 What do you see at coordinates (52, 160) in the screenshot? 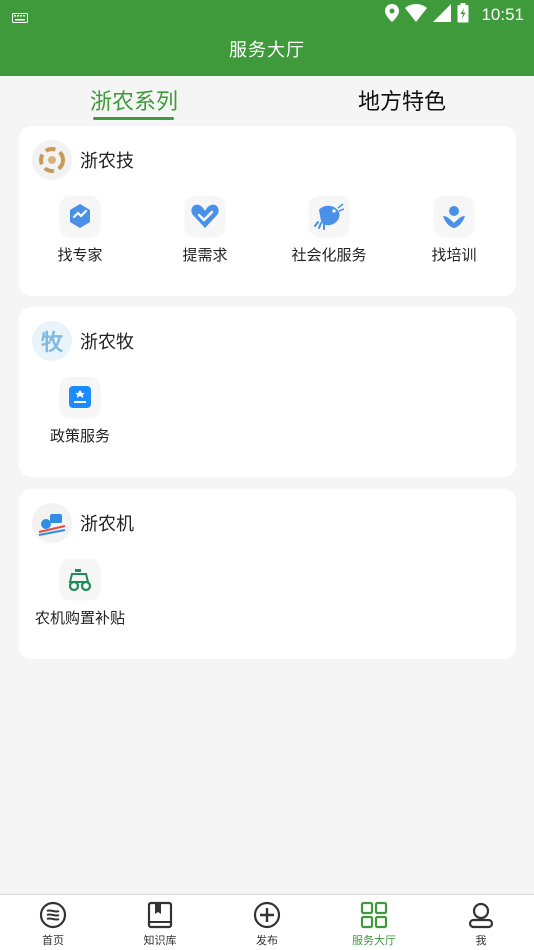
I see `zhenongji-logo-icon` at bounding box center [52, 160].